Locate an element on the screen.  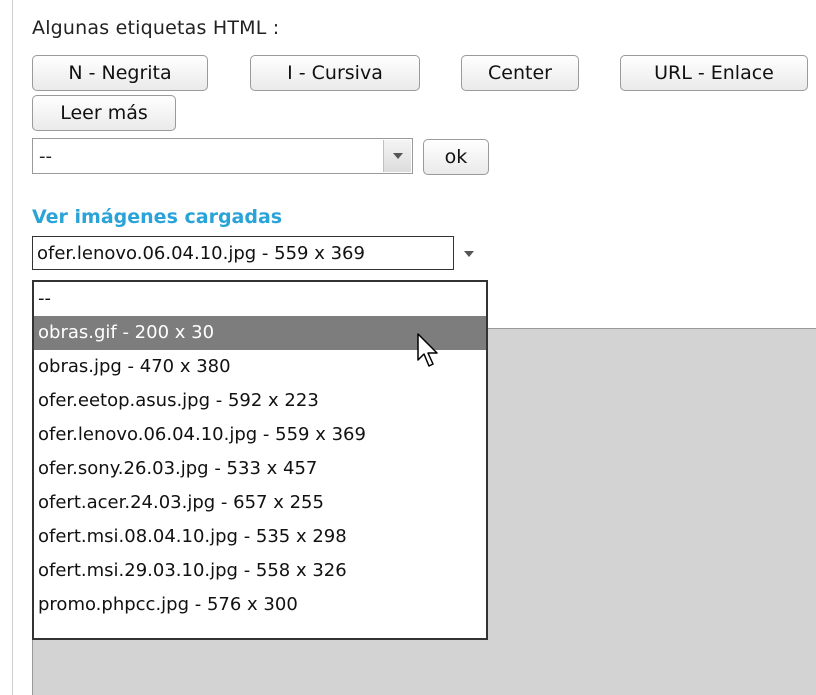
image-select-field: ofer.lenovo.06.04.10.jpg - 559 x 369 is located at coordinates (243, 253).